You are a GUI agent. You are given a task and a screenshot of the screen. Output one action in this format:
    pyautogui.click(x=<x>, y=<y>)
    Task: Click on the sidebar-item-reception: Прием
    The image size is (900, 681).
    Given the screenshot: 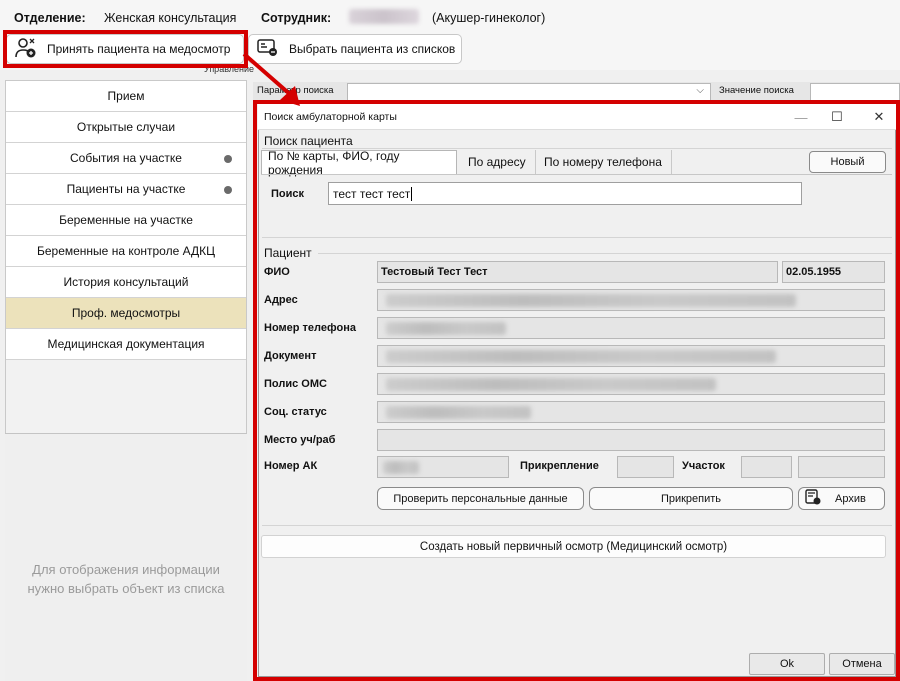 What is the action you would take?
    pyautogui.click(x=126, y=96)
    